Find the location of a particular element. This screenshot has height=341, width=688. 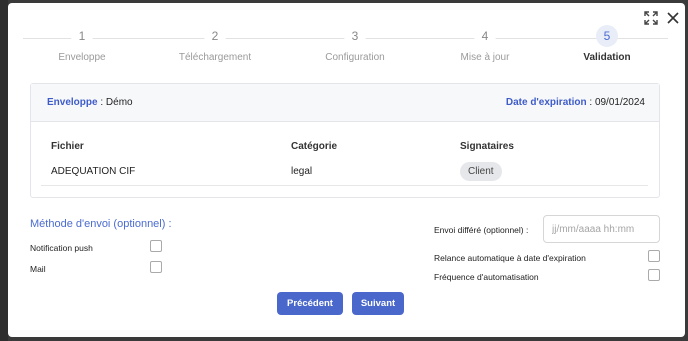

mail-checkbox is located at coordinates (156, 267).